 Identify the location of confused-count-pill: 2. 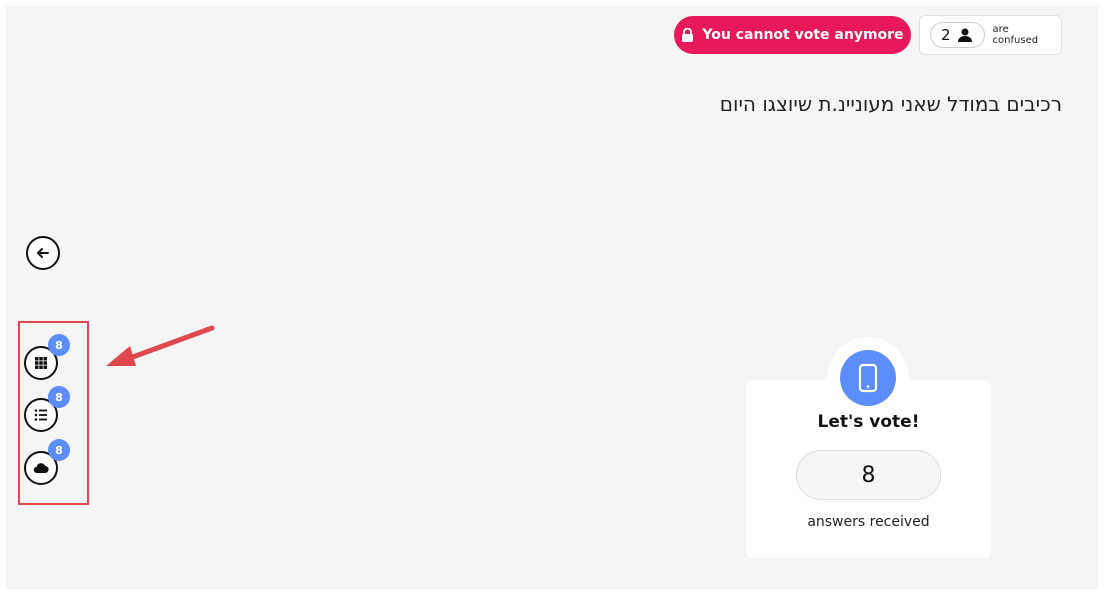
(957, 35).